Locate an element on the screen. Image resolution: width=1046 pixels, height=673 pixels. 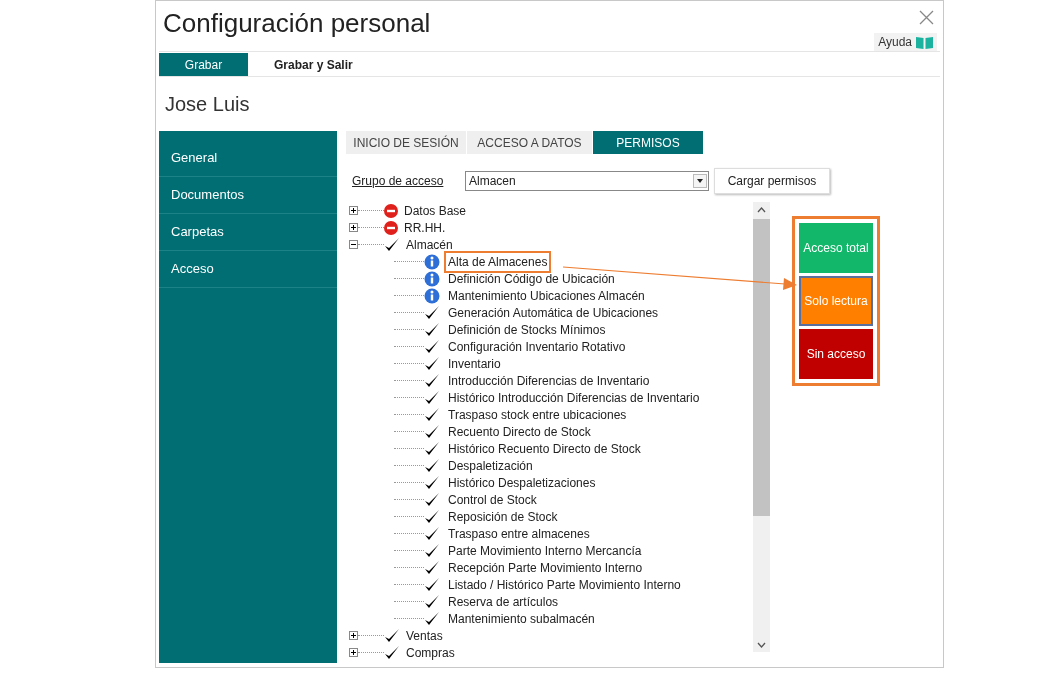
sidebar-item: Acceso is located at coordinates (192, 269).